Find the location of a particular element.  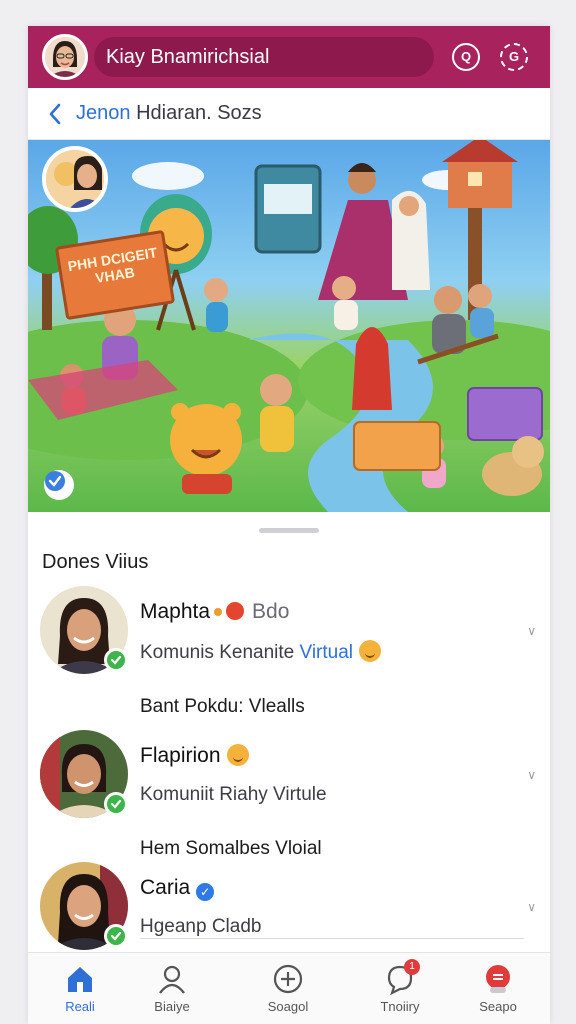

contact-name-text: Caria is located at coordinates (165, 887).